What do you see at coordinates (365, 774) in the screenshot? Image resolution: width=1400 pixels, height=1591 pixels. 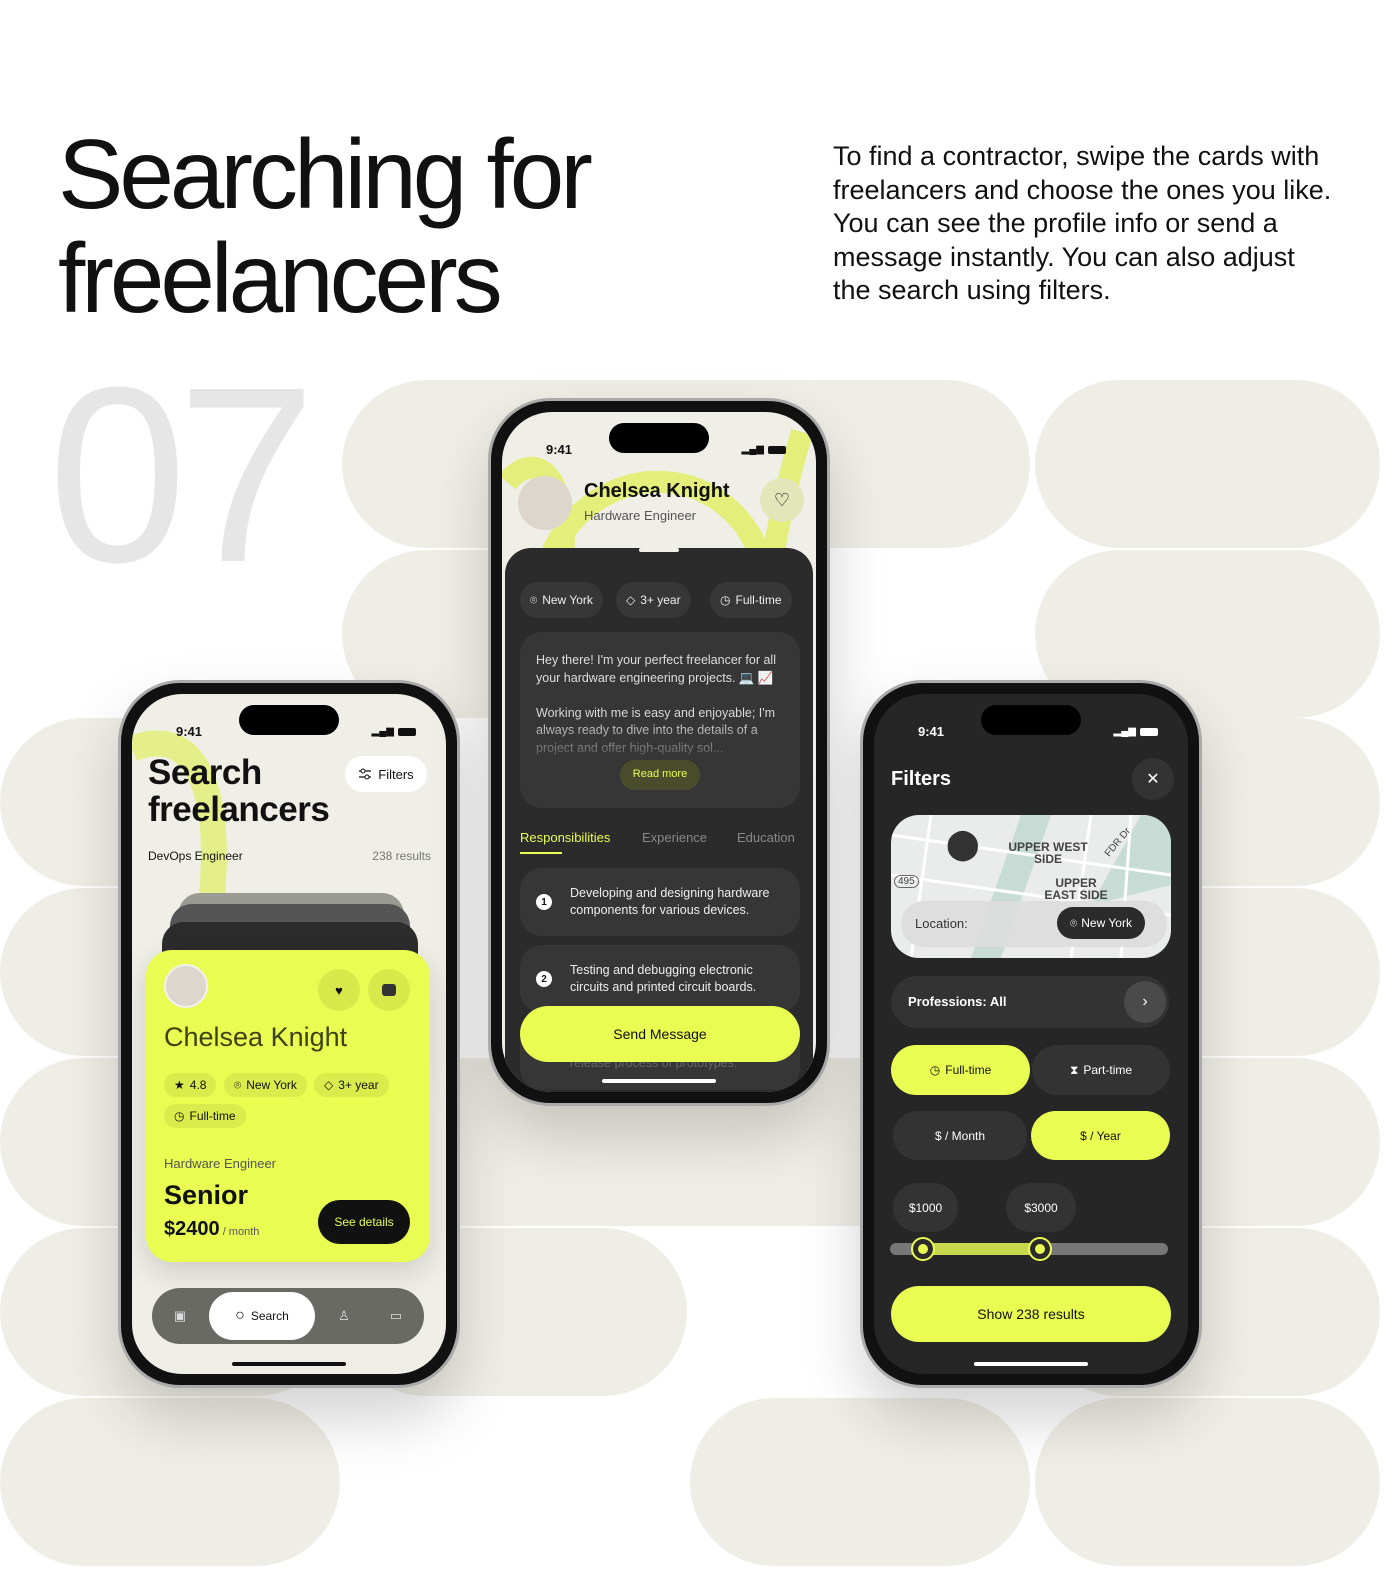 I see `sliders-icon` at bounding box center [365, 774].